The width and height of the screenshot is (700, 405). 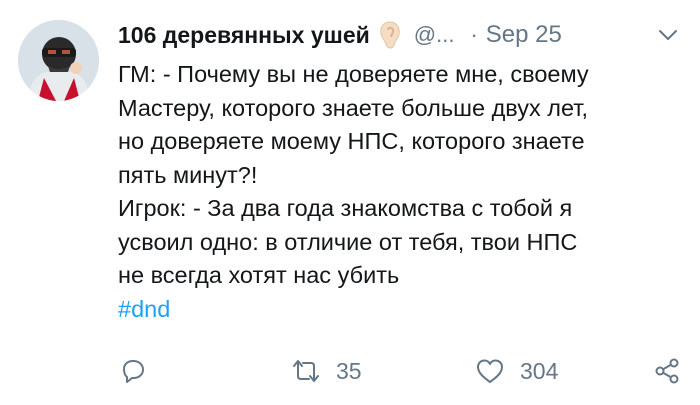 What do you see at coordinates (351, 141) in the screenshot?
I see `tweet-text-line: но доверяете моему НПС, которого знаете` at bounding box center [351, 141].